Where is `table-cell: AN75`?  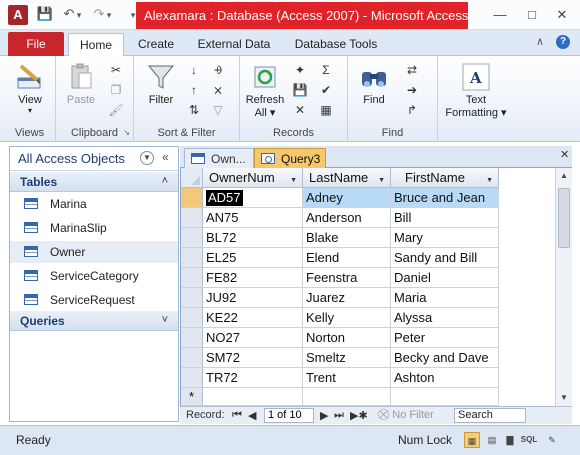 table-cell: AN75 is located at coordinates (253, 218).